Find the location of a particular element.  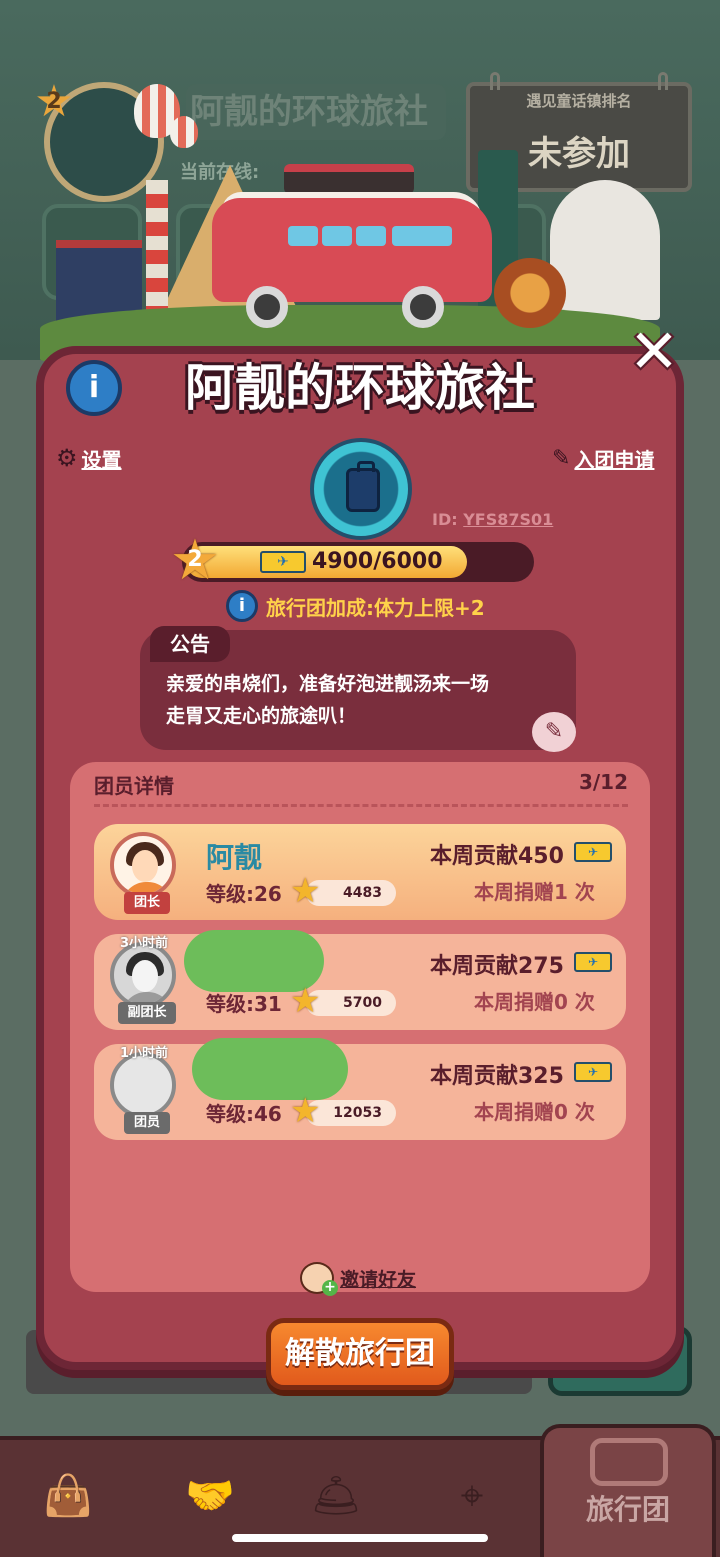

invite-friends-label: 邀请好友 is located at coordinates (378, 1279).